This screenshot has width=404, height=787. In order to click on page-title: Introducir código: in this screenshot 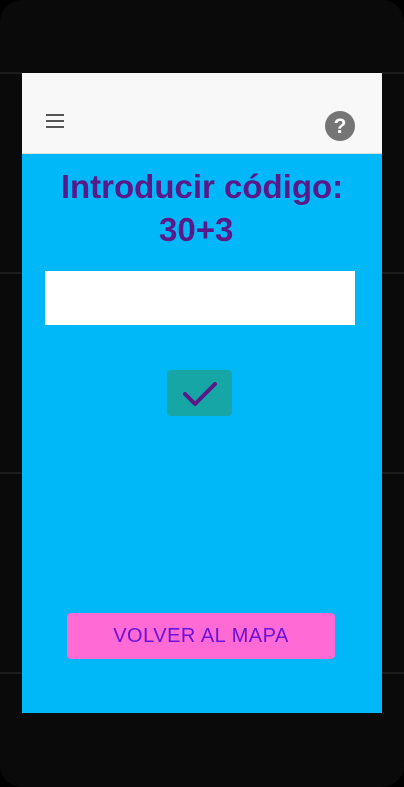, I will do `click(202, 186)`.